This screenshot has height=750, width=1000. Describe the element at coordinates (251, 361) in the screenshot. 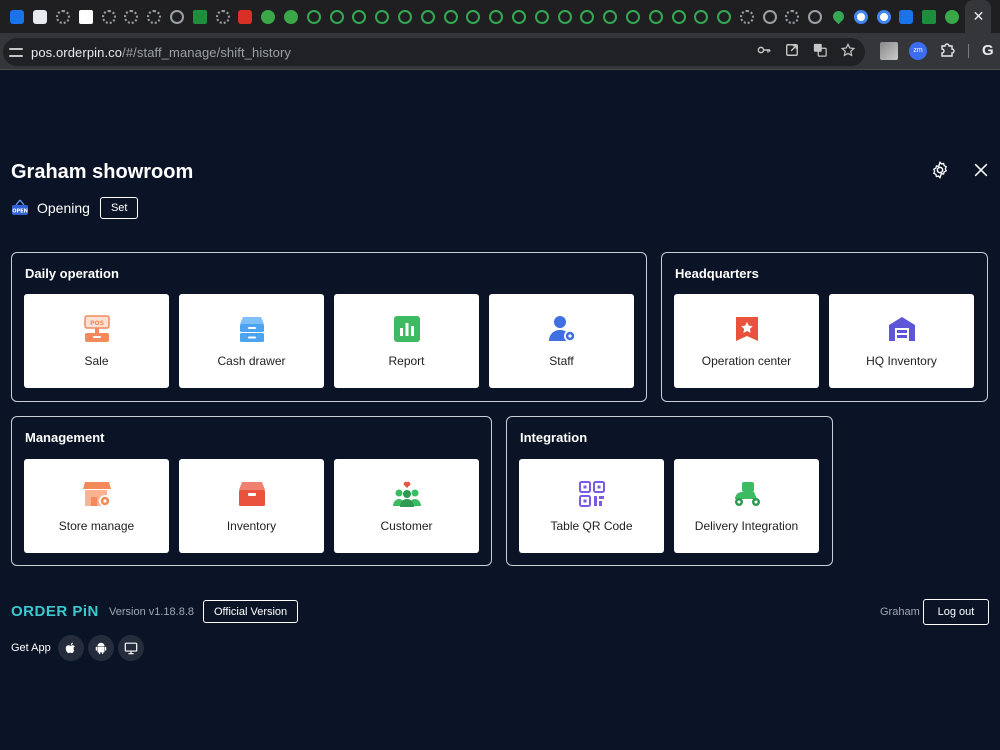

I see `card-label: Cash drawer` at that location.